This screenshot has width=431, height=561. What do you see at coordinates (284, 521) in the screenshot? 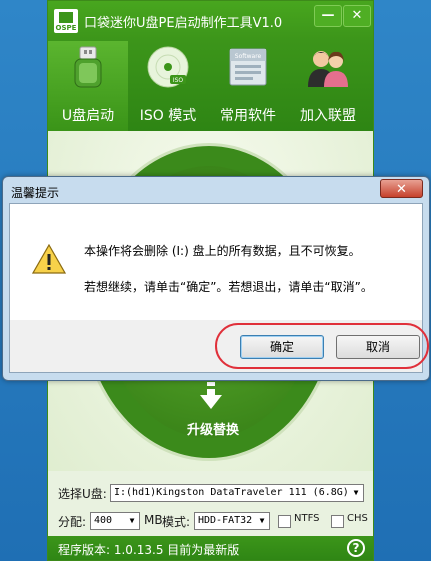
I see `ntfs-checkbox` at bounding box center [284, 521].